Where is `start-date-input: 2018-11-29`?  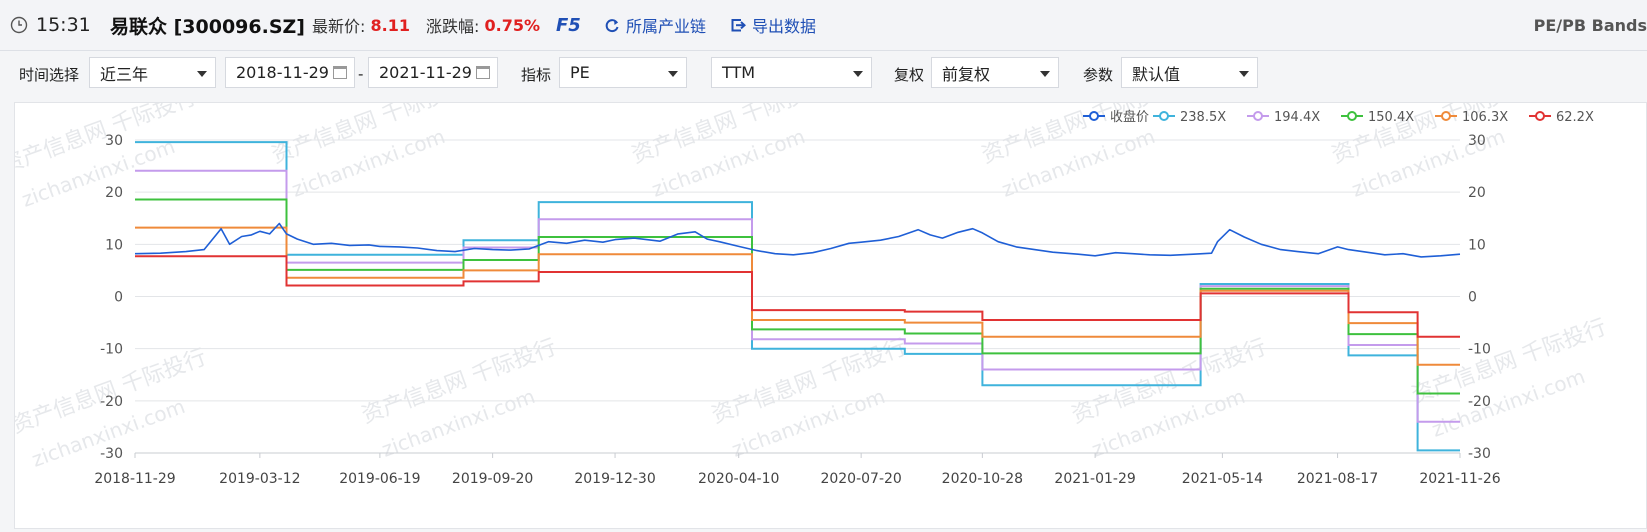
start-date-input: 2018-11-29 is located at coordinates (290, 72).